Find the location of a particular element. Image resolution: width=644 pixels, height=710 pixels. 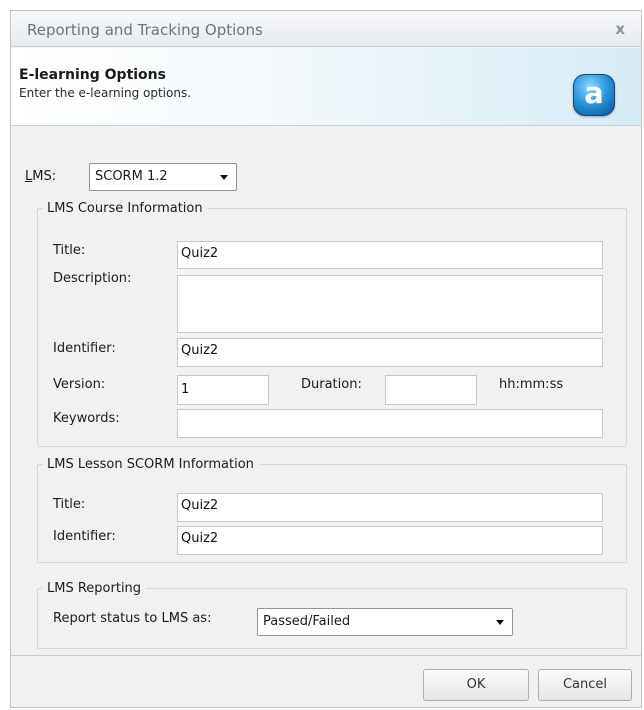

course-info-legend: LMS Course Information is located at coordinates (125, 208).